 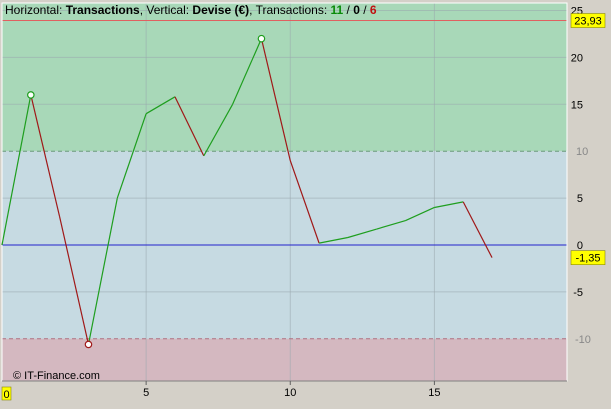 What do you see at coordinates (587, 259) in the screenshot?
I see `current-value-label: -1,35` at bounding box center [587, 259].